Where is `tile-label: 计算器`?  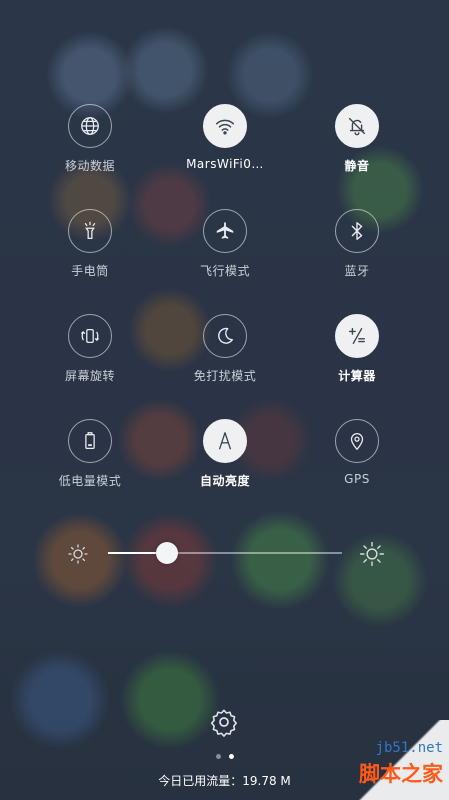
tile-label: 计算器 is located at coordinates (357, 376).